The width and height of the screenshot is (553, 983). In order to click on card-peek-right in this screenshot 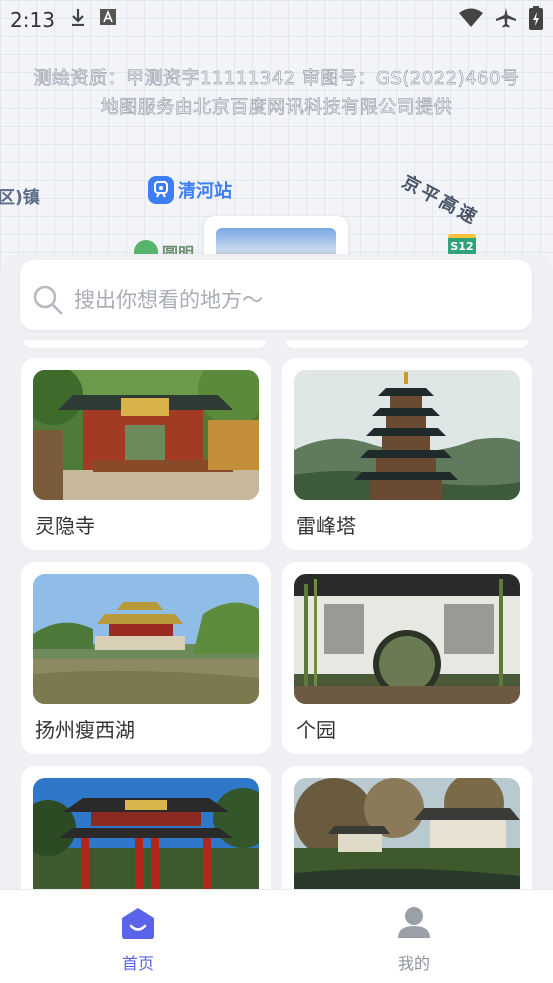, I will do `click(407, 344)`.